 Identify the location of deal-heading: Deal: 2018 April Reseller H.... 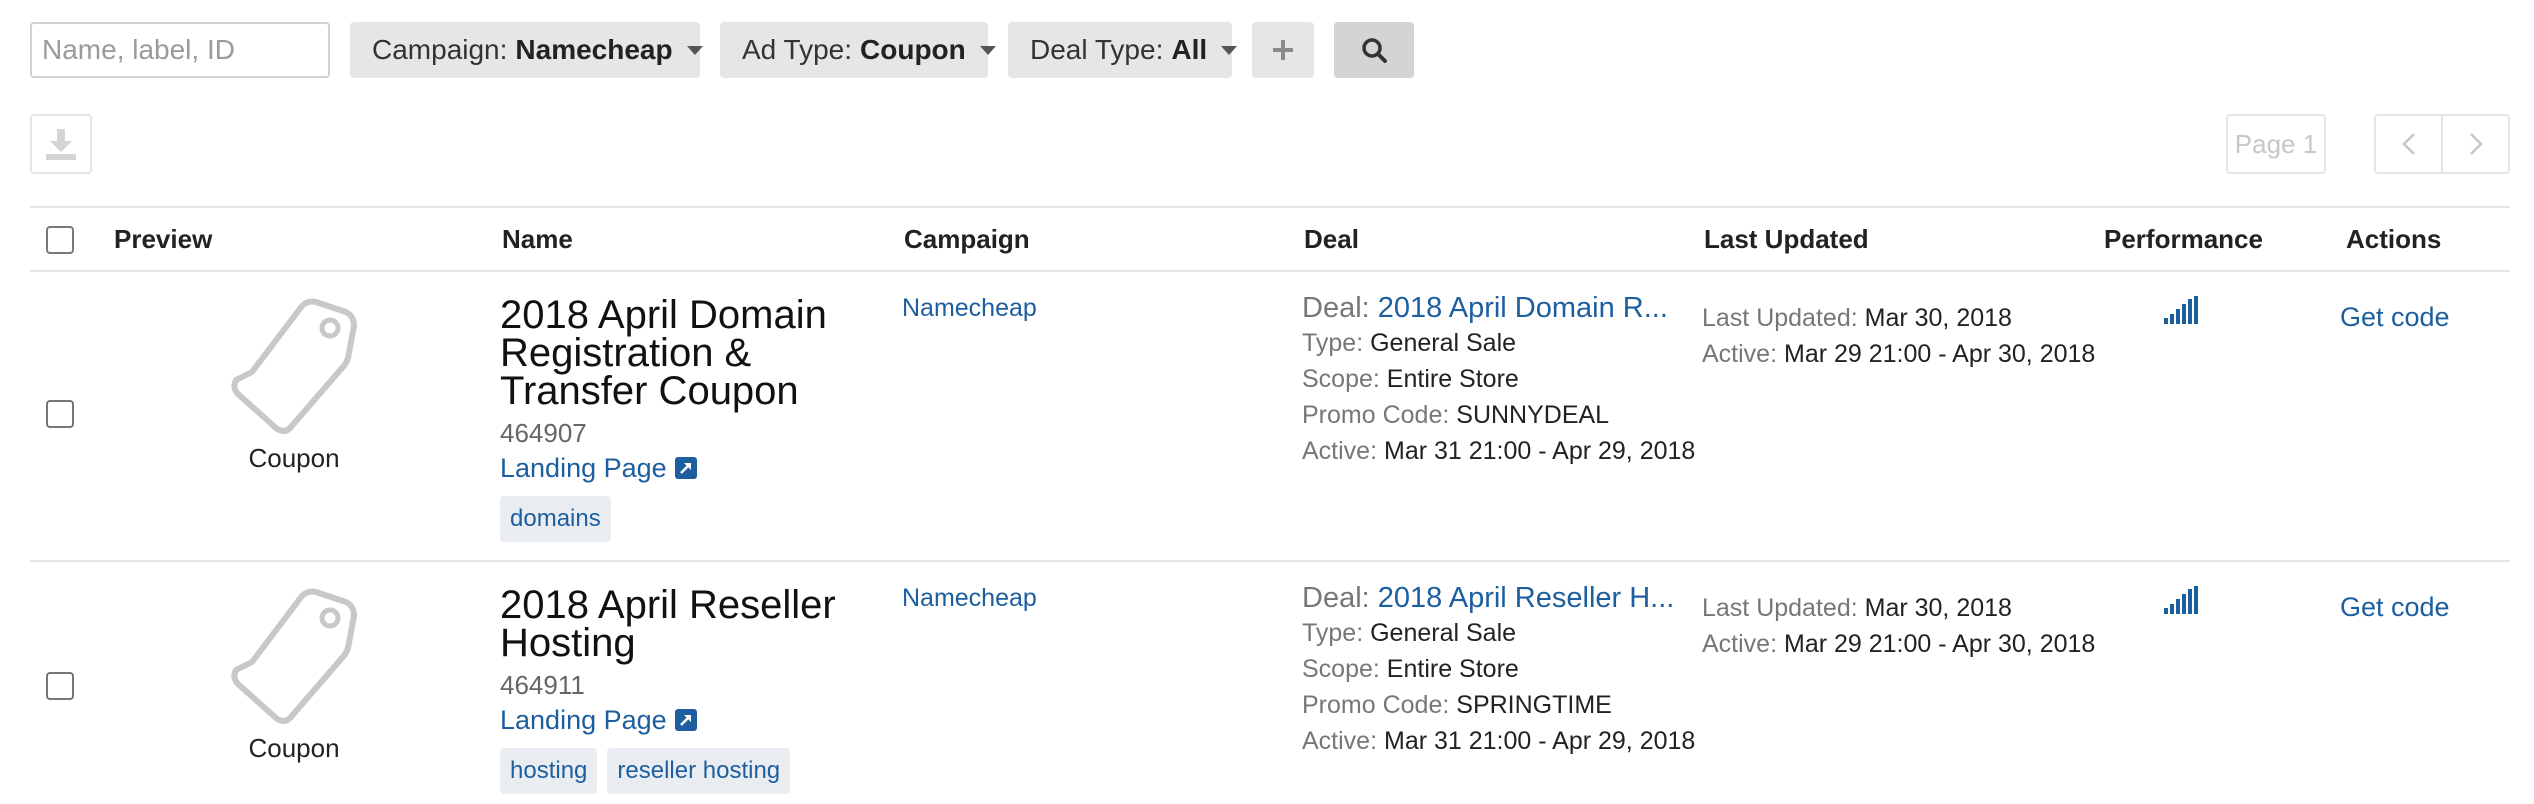
(1498, 598).